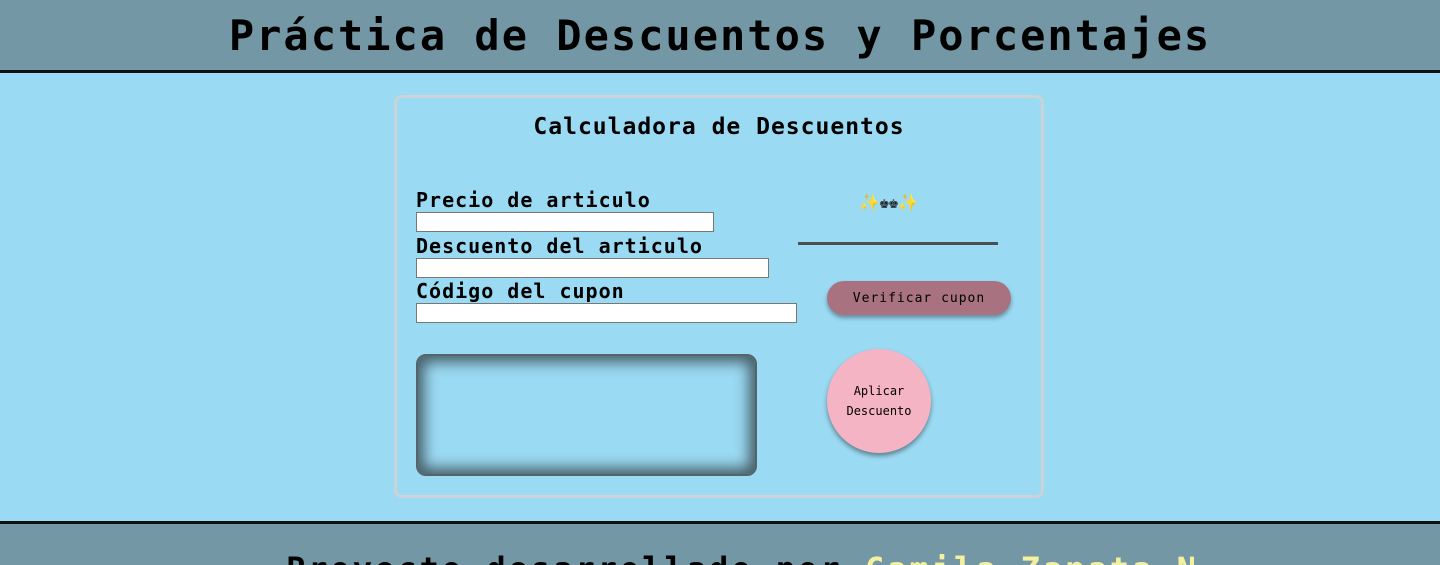 The width and height of the screenshot is (1440, 565). What do you see at coordinates (520, 291) in the screenshot?
I see `coupon-label: Código del cupon` at bounding box center [520, 291].